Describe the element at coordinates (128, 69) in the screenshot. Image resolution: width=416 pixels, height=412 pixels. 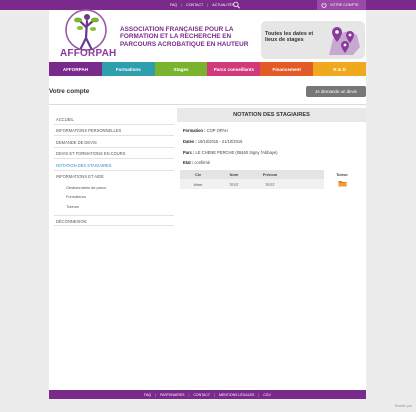
I see `menu-formations: Formations` at that location.